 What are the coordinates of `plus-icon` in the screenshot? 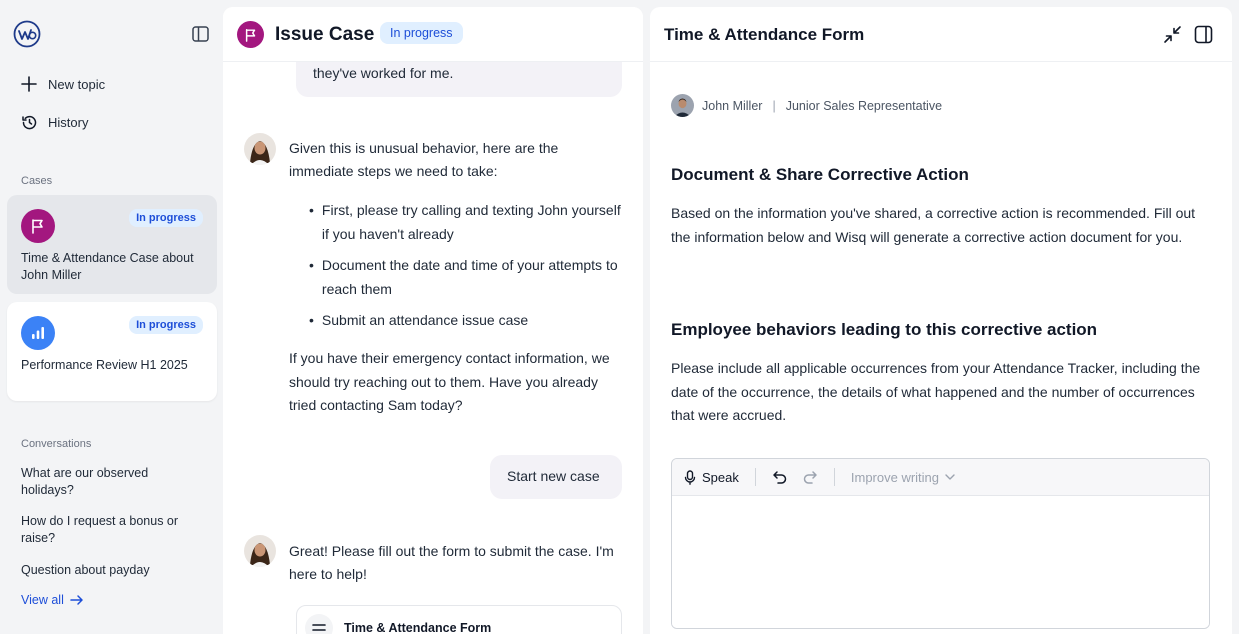 It's located at (29, 84).